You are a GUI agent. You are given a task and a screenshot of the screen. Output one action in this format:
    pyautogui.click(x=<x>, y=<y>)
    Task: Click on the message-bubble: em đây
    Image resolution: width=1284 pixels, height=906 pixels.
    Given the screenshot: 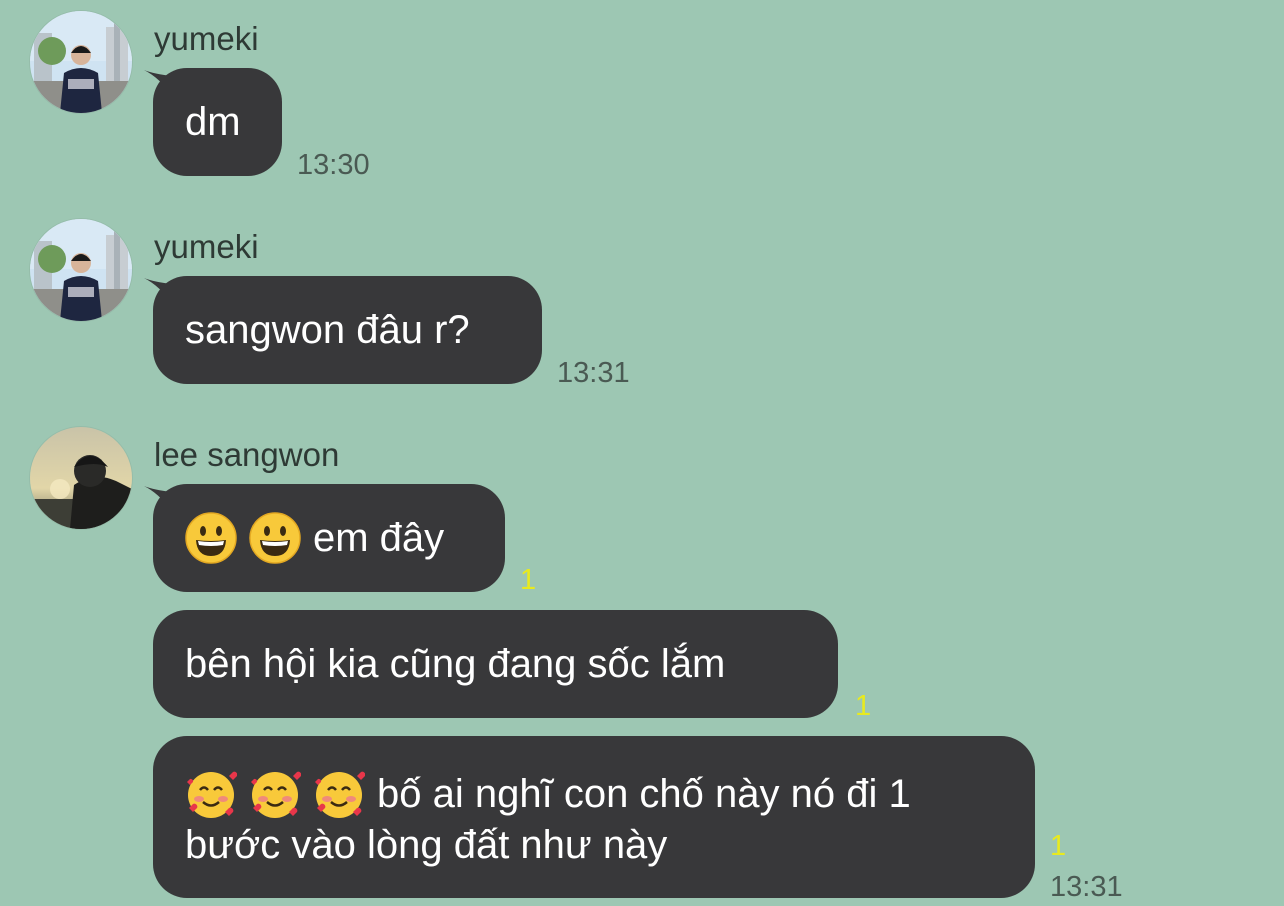 What is the action you would take?
    pyautogui.click(x=329, y=538)
    